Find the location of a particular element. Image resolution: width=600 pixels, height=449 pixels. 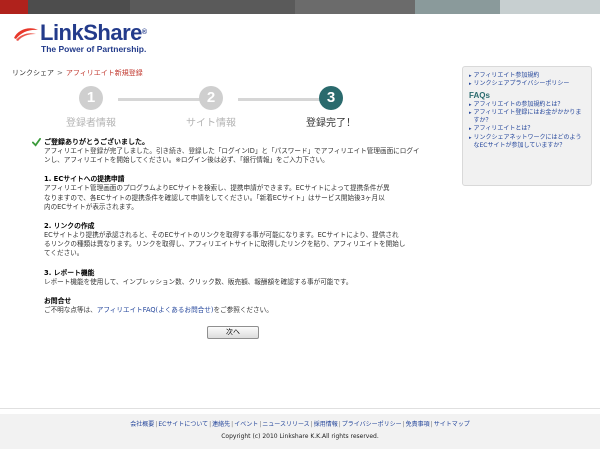

footer-link-ec-sites: ECサイトについて is located at coordinates (183, 424).